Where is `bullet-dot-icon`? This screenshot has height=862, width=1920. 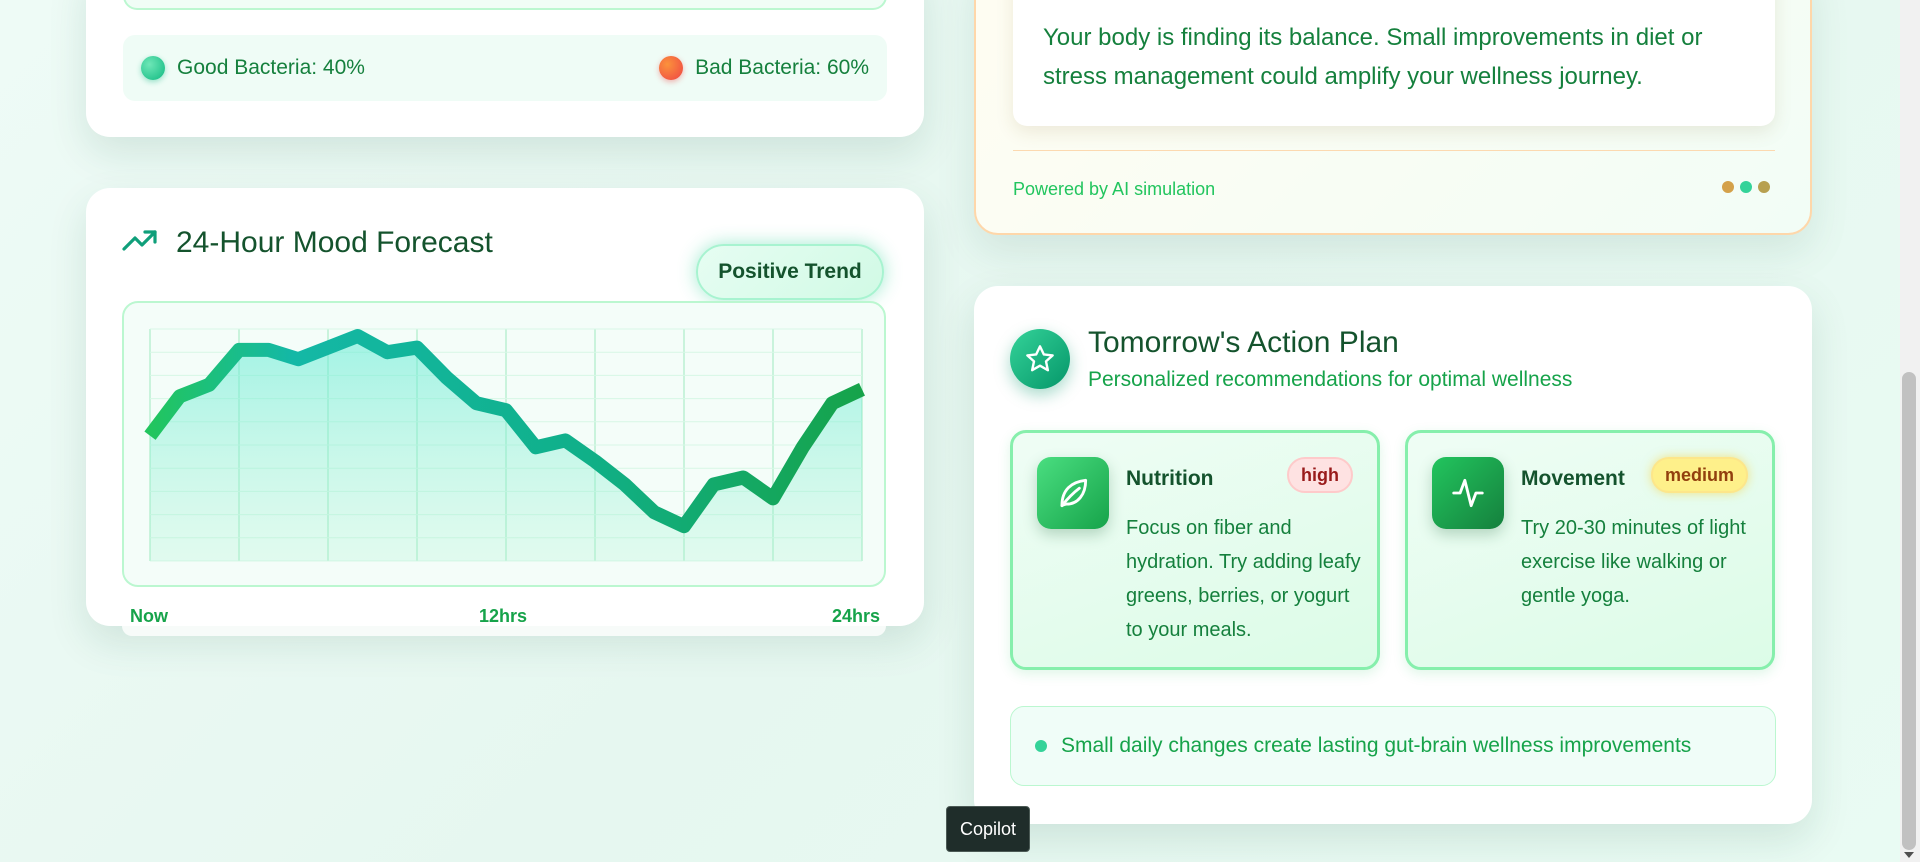
bullet-dot-icon is located at coordinates (1041, 746).